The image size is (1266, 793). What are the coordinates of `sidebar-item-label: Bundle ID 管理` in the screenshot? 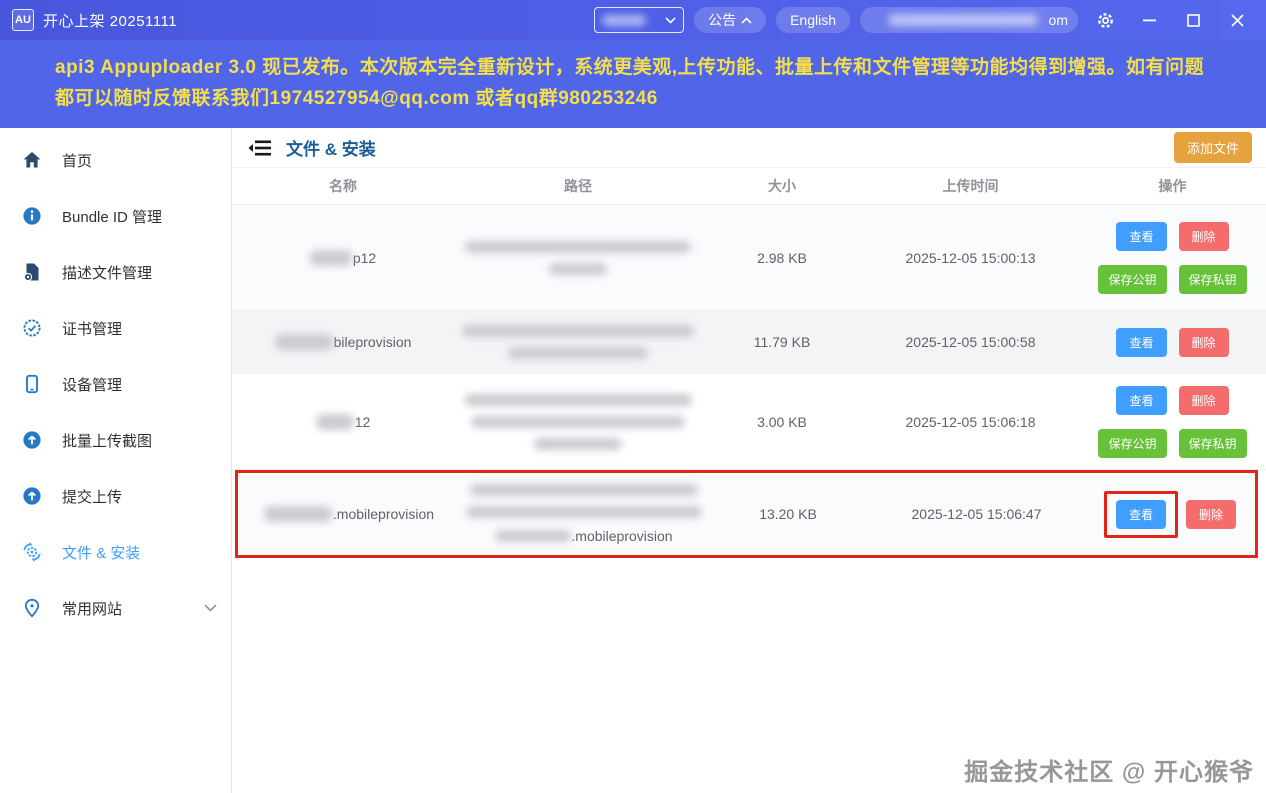 It's located at (112, 217).